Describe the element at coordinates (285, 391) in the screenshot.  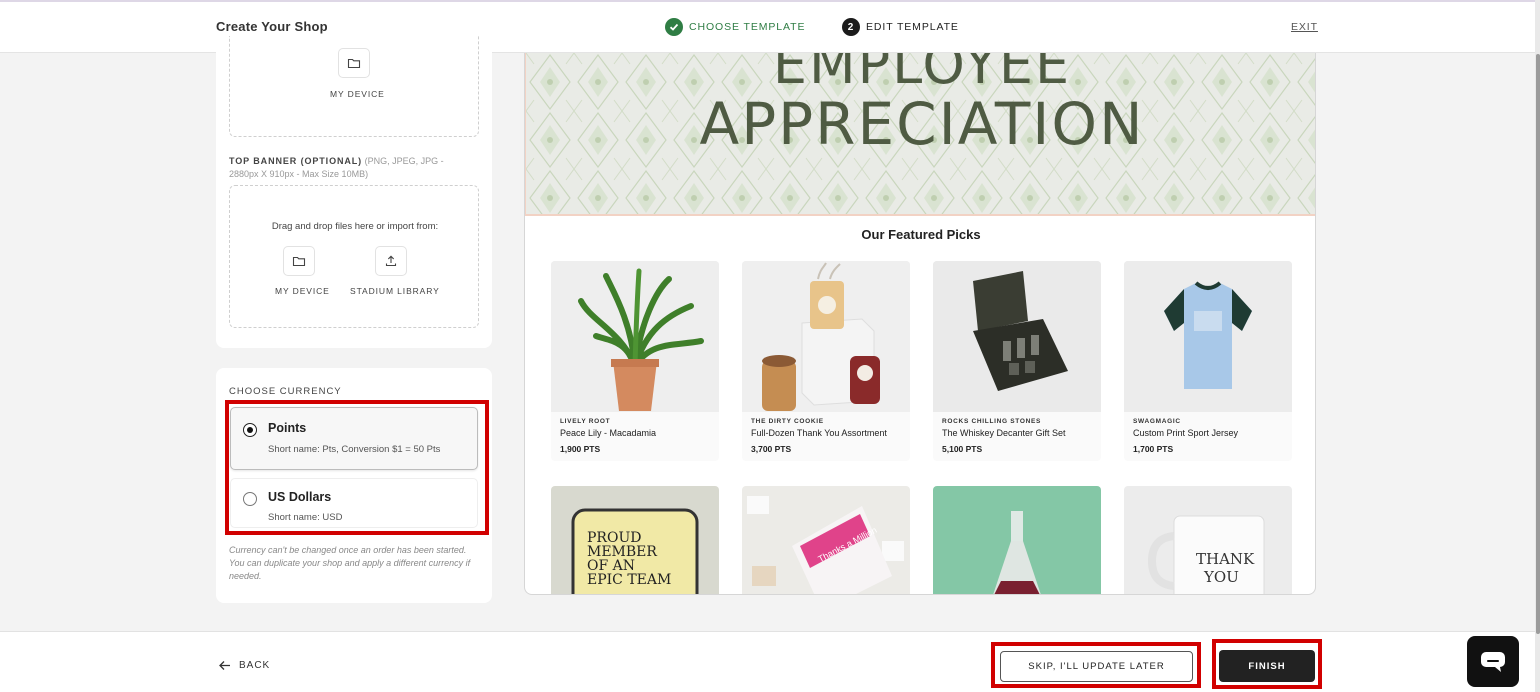
I see `currency-heading: CHOOSE CURRENCY` at that location.